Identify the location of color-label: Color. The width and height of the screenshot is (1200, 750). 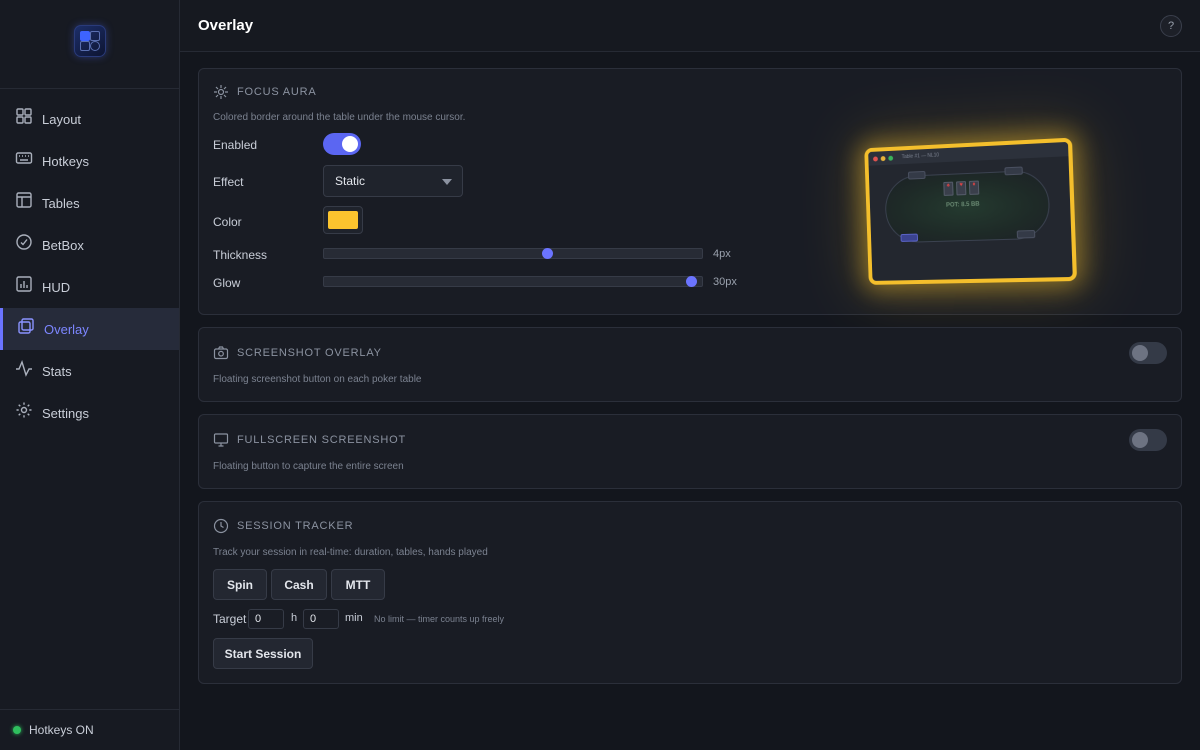
(227, 222).